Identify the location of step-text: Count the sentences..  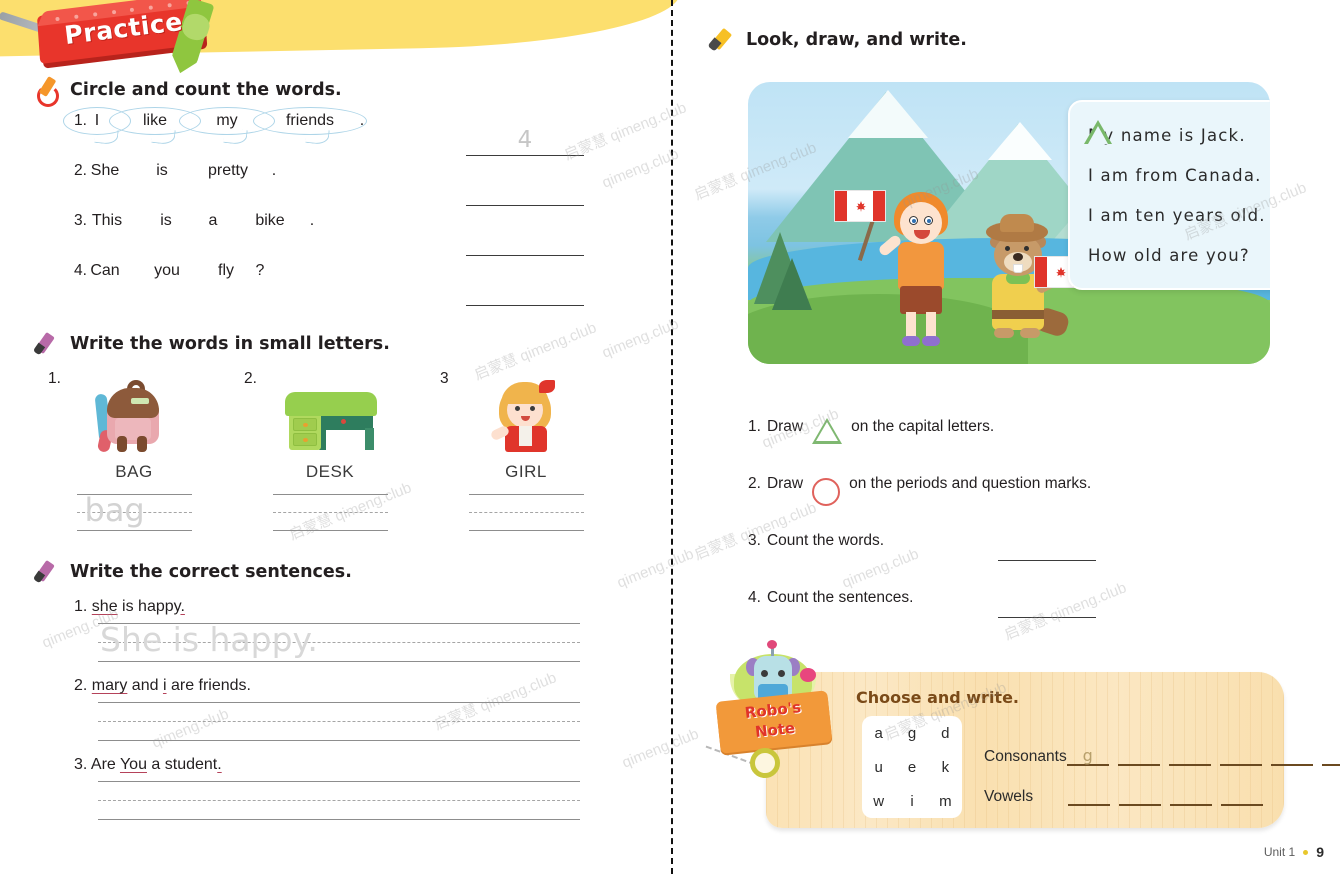
(840, 597).